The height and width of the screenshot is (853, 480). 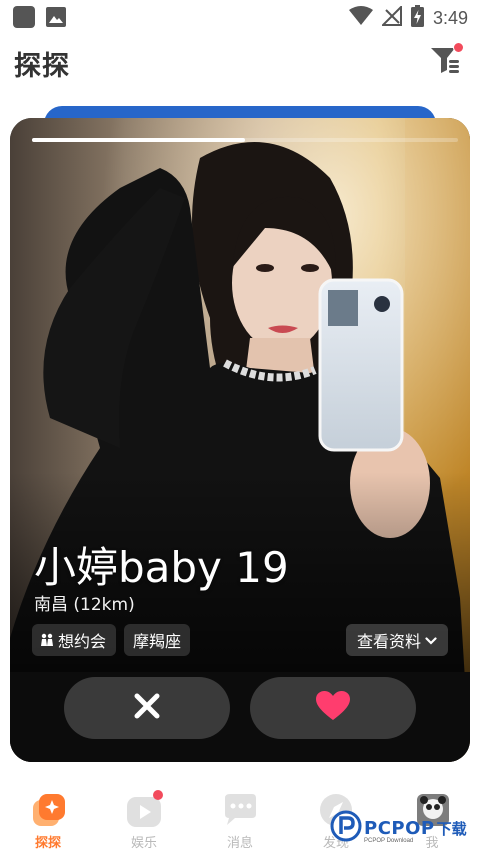 What do you see at coordinates (446, 64) in the screenshot?
I see `filter-icon` at bounding box center [446, 64].